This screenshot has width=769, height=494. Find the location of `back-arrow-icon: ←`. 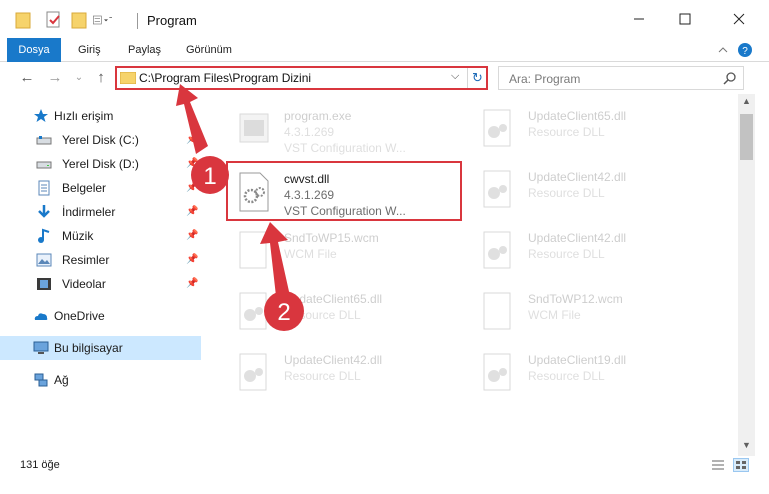

back-arrow-icon: ← is located at coordinates (27, 78).